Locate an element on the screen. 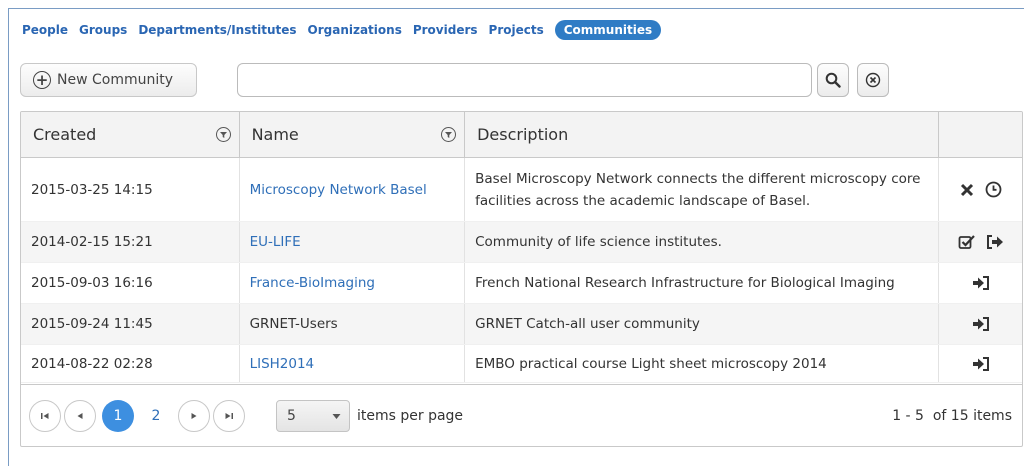 This screenshot has height=466, width=1024. clock-icon is located at coordinates (993, 189).